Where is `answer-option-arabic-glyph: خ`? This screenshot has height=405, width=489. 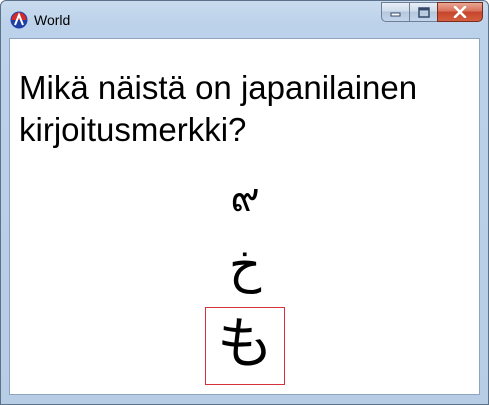 answer-option-arabic-glyph: خ is located at coordinates (245, 265).